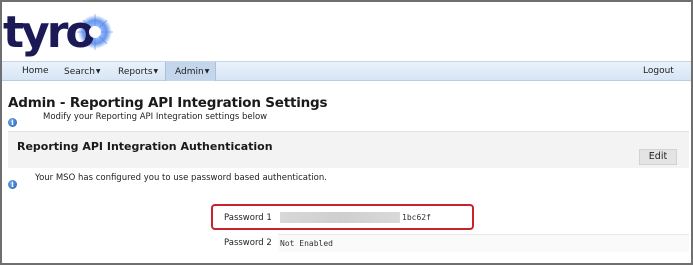  I want to click on nav-reports: Reports▼, so click(138, 71).